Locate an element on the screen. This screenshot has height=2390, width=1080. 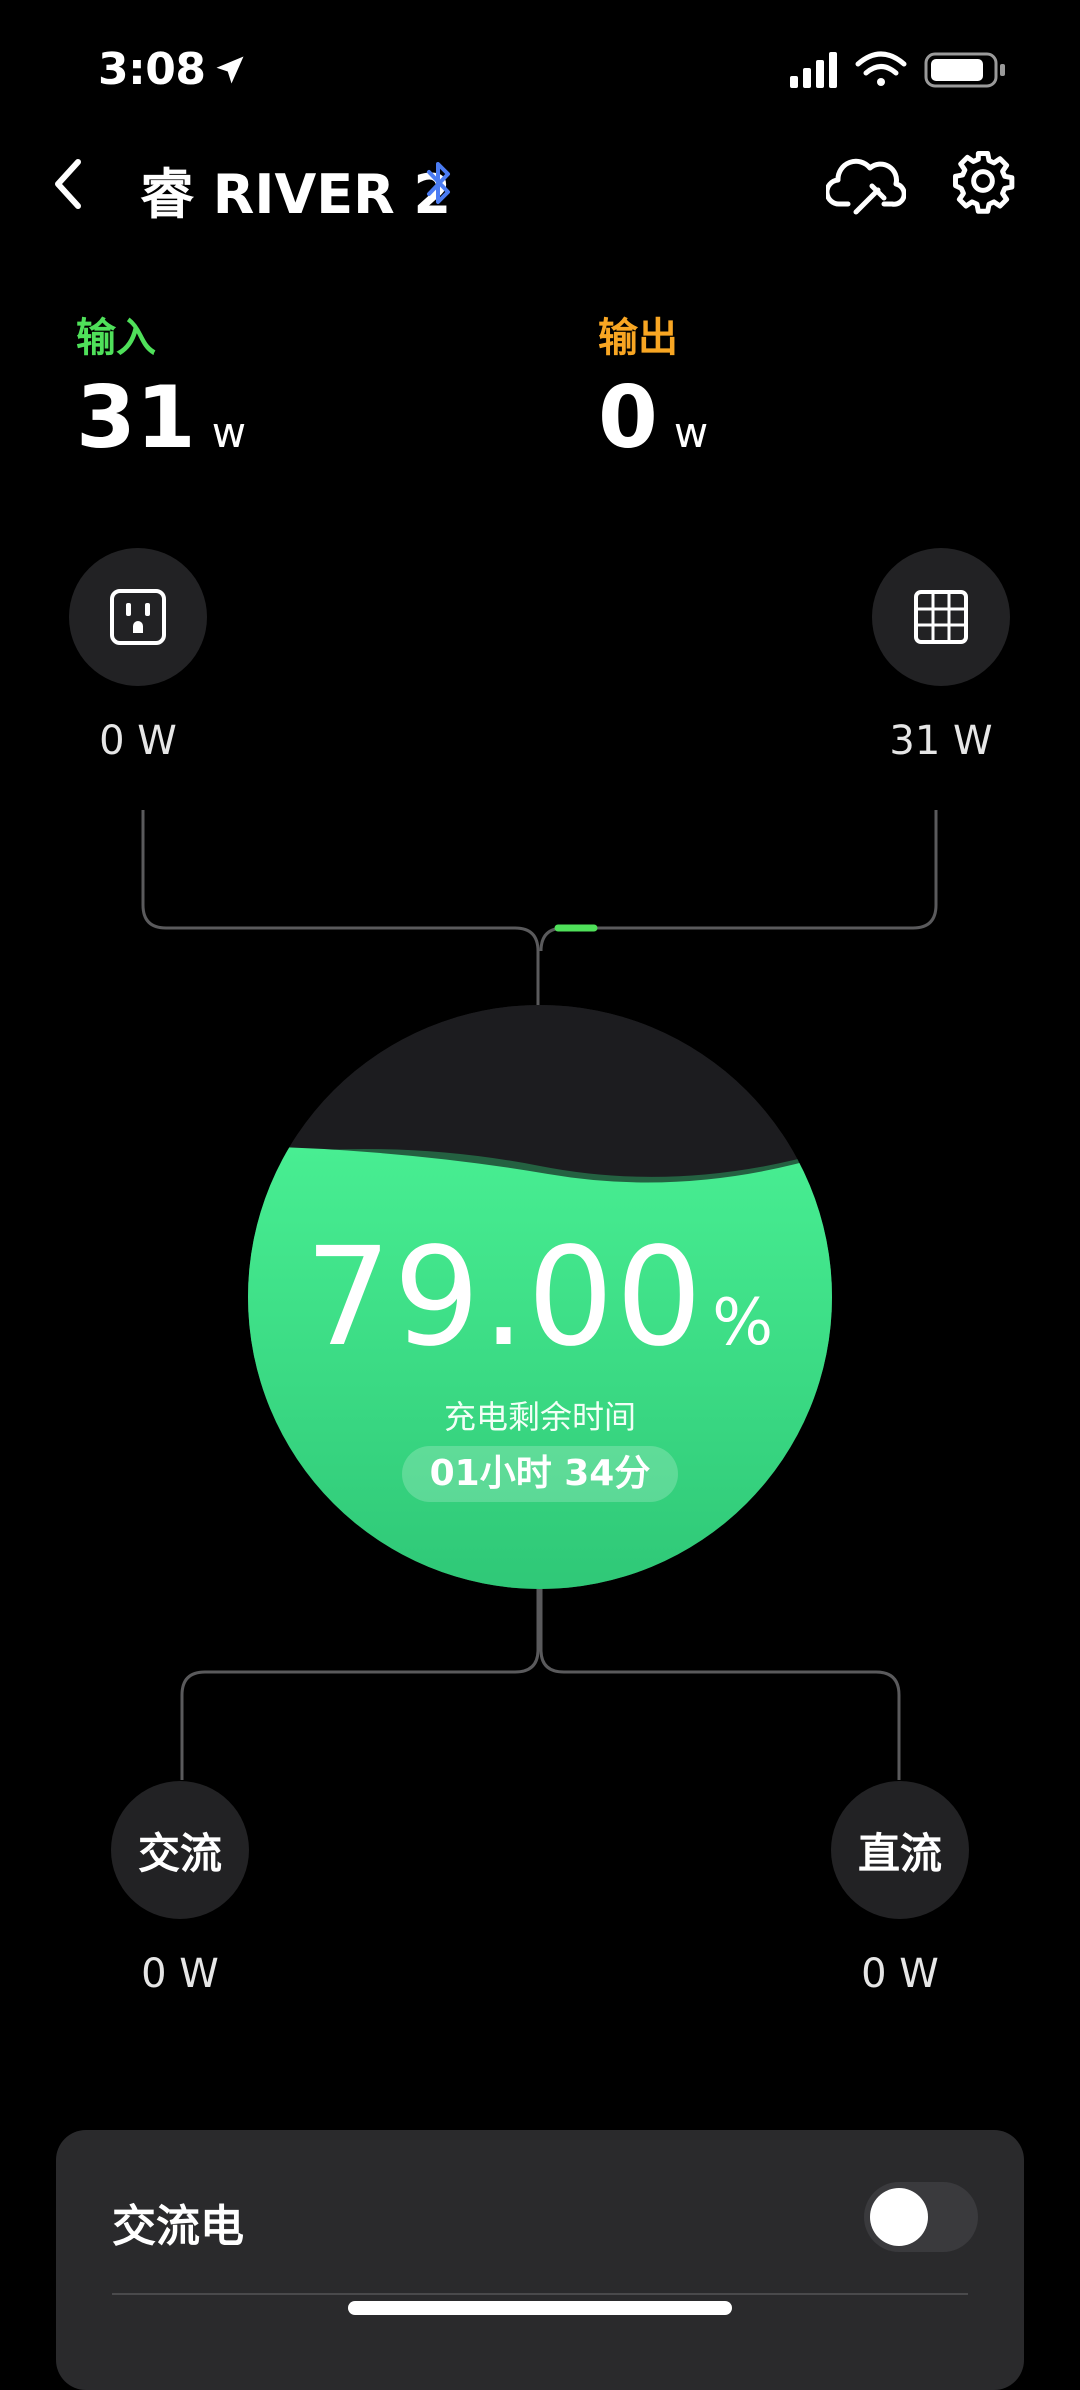
outlet-icon is located at coordinates (138, 617).